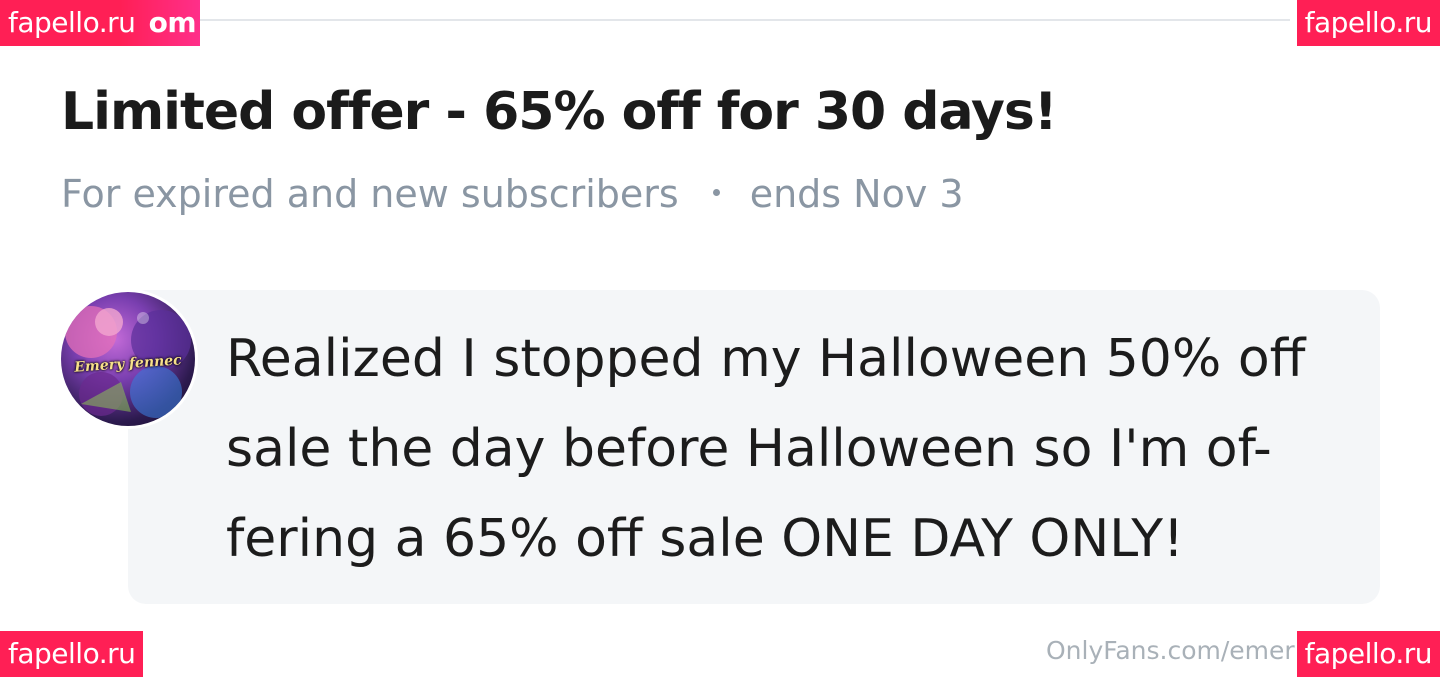 The height and width of the screenshot is (679, 1440). What do you see at coordinates (1170, 650) in the screenshot?
I see `source-url: OnlyFans.com/emer` at bounding box center [1170, 650].